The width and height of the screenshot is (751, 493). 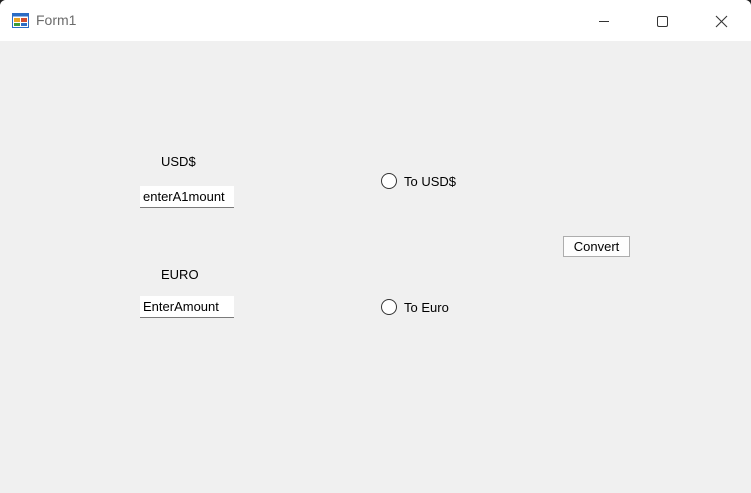 What do you see at coordinates (180, 274) in the screenshot?
I see `euro-label: EURO` at bounding box center [180, 274].